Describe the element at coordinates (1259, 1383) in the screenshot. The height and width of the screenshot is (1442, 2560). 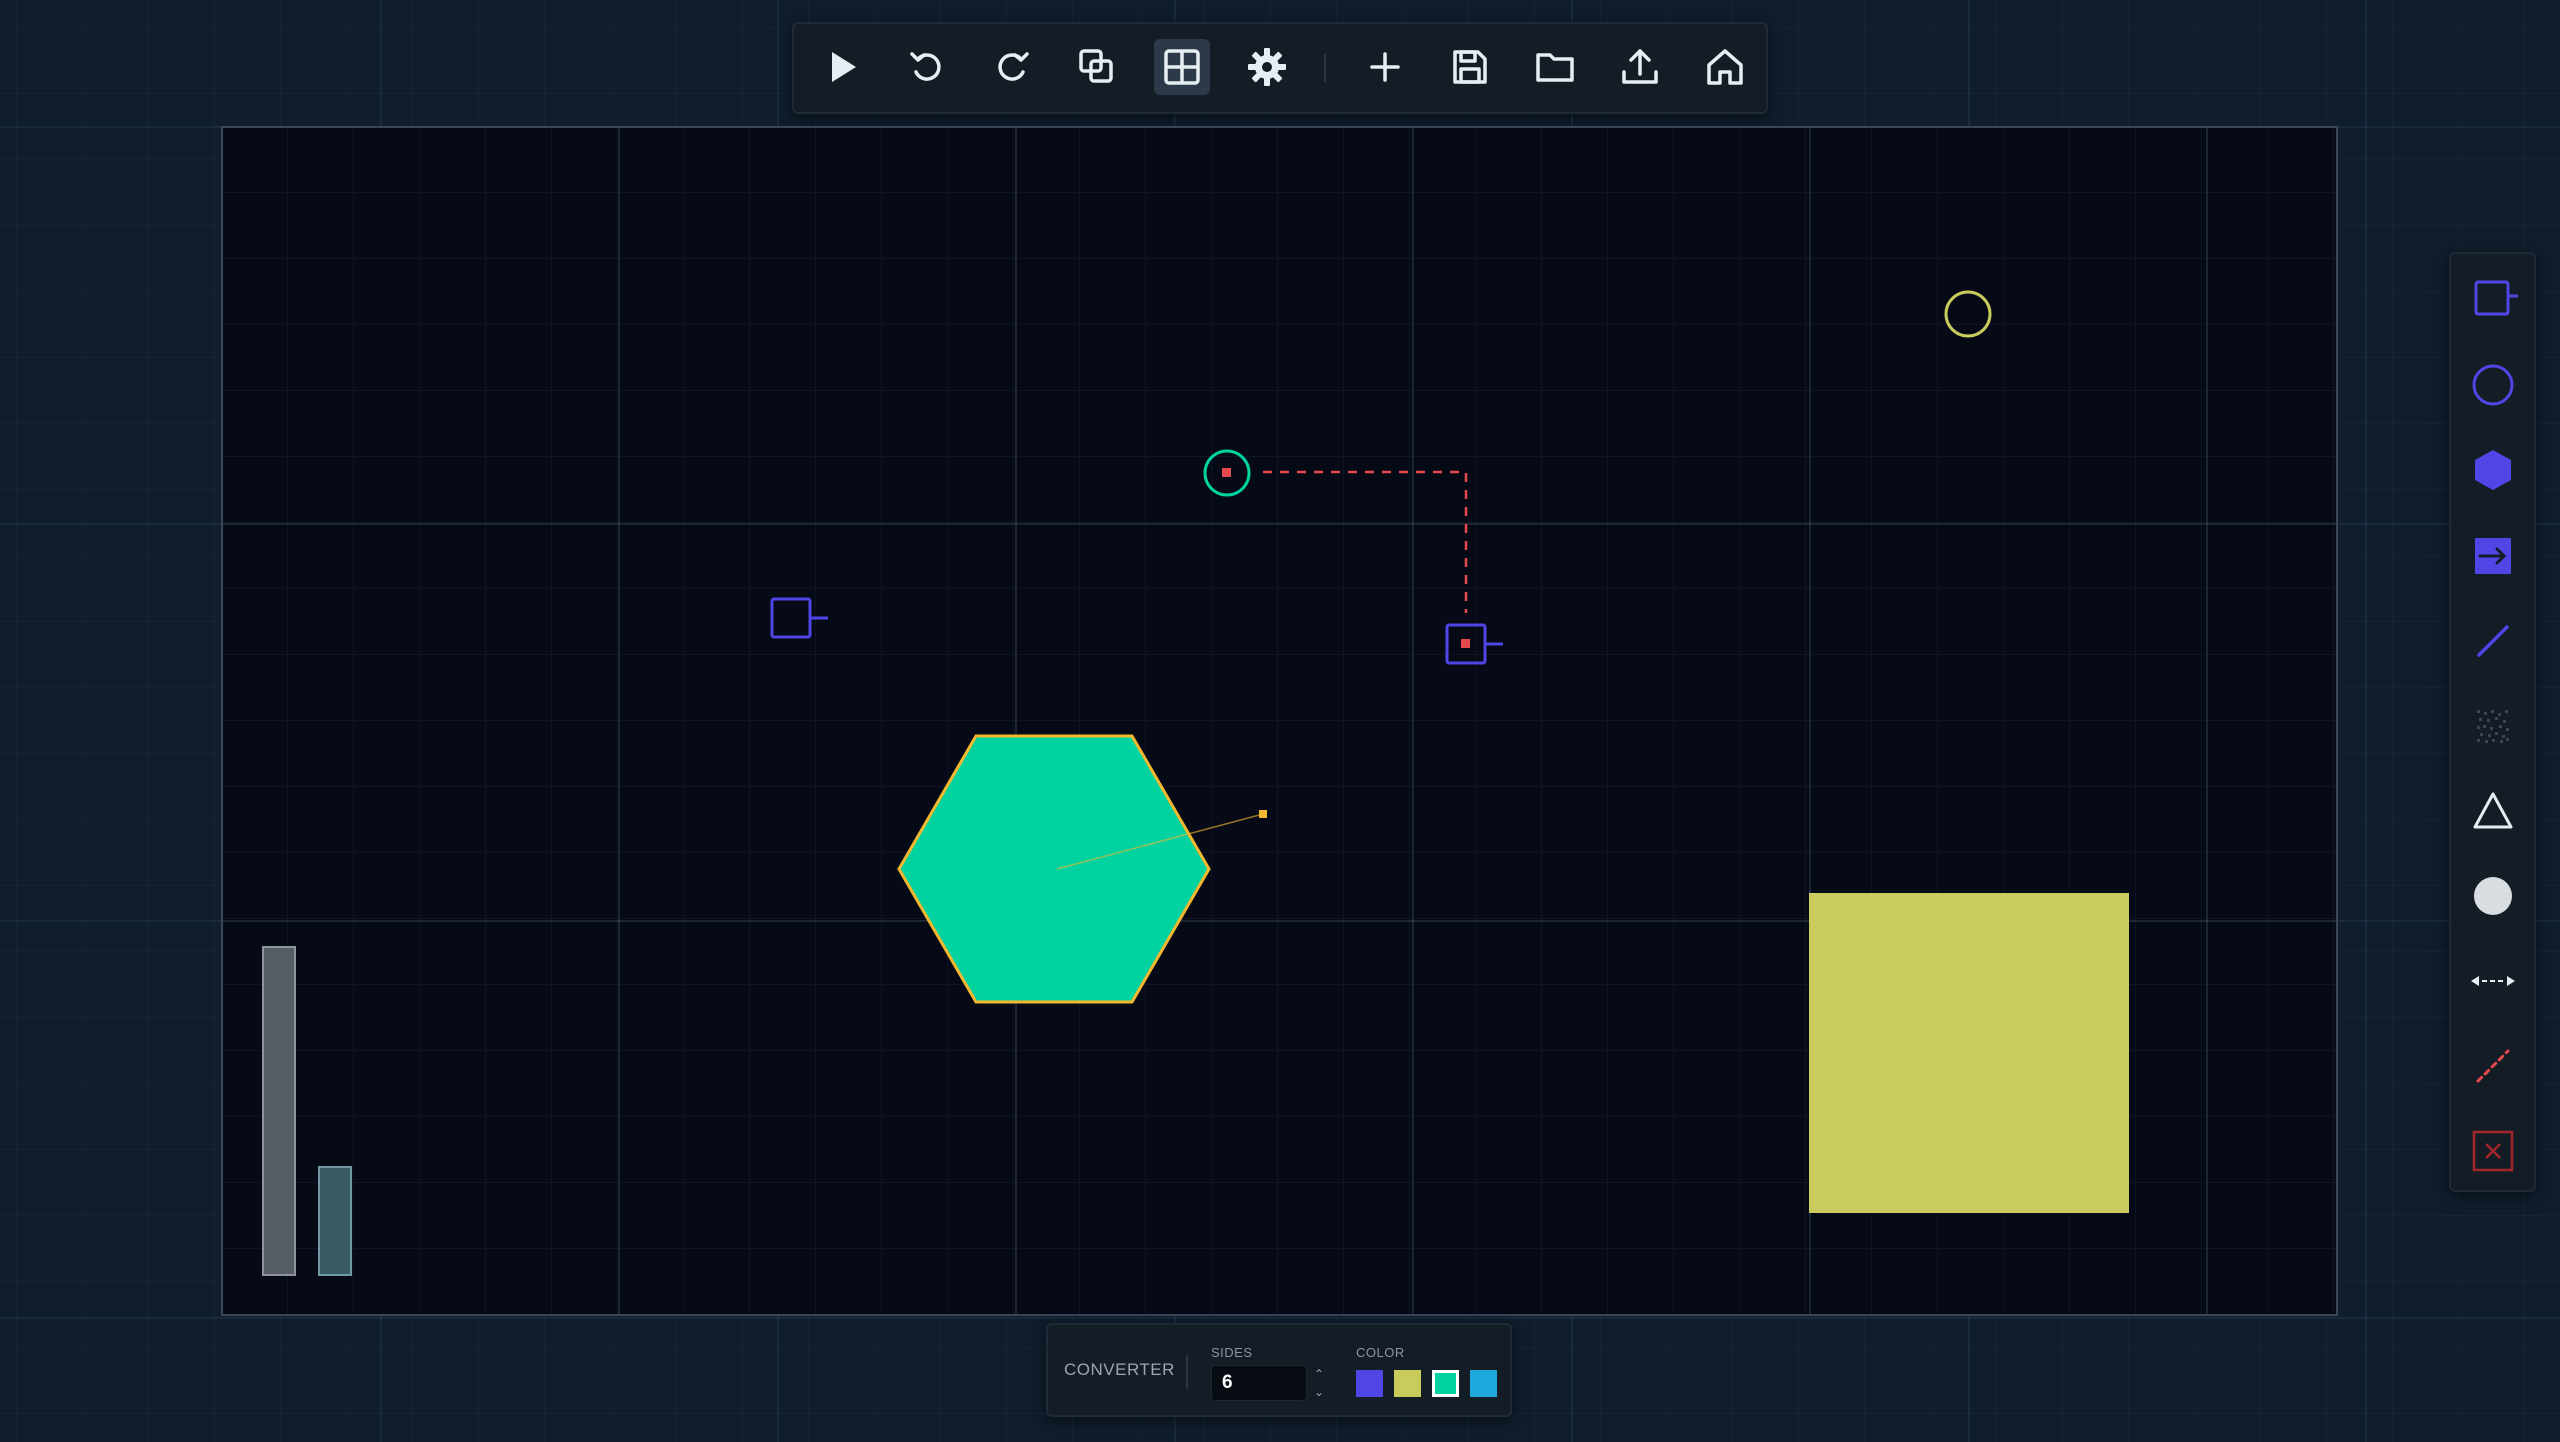
I see `sides-input: 6` at that location.